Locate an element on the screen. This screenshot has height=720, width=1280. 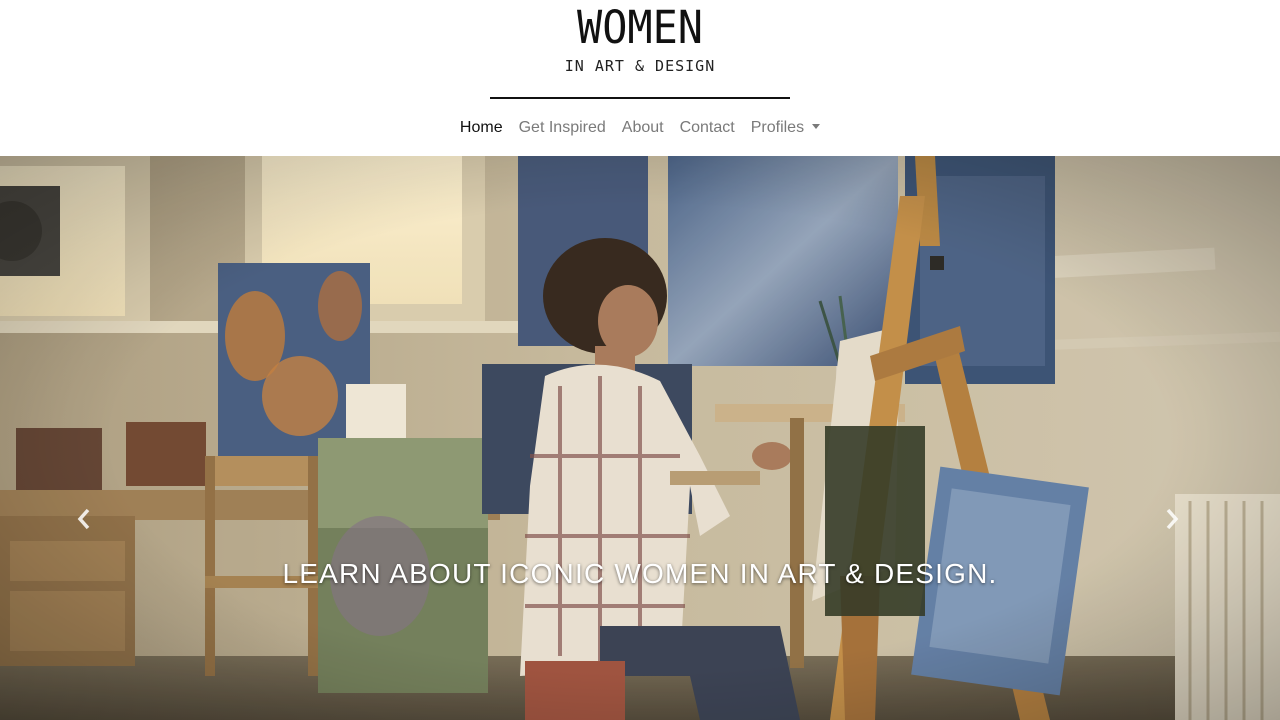
nav-profiles-label: Profiles is located at coordinates (777, 127).